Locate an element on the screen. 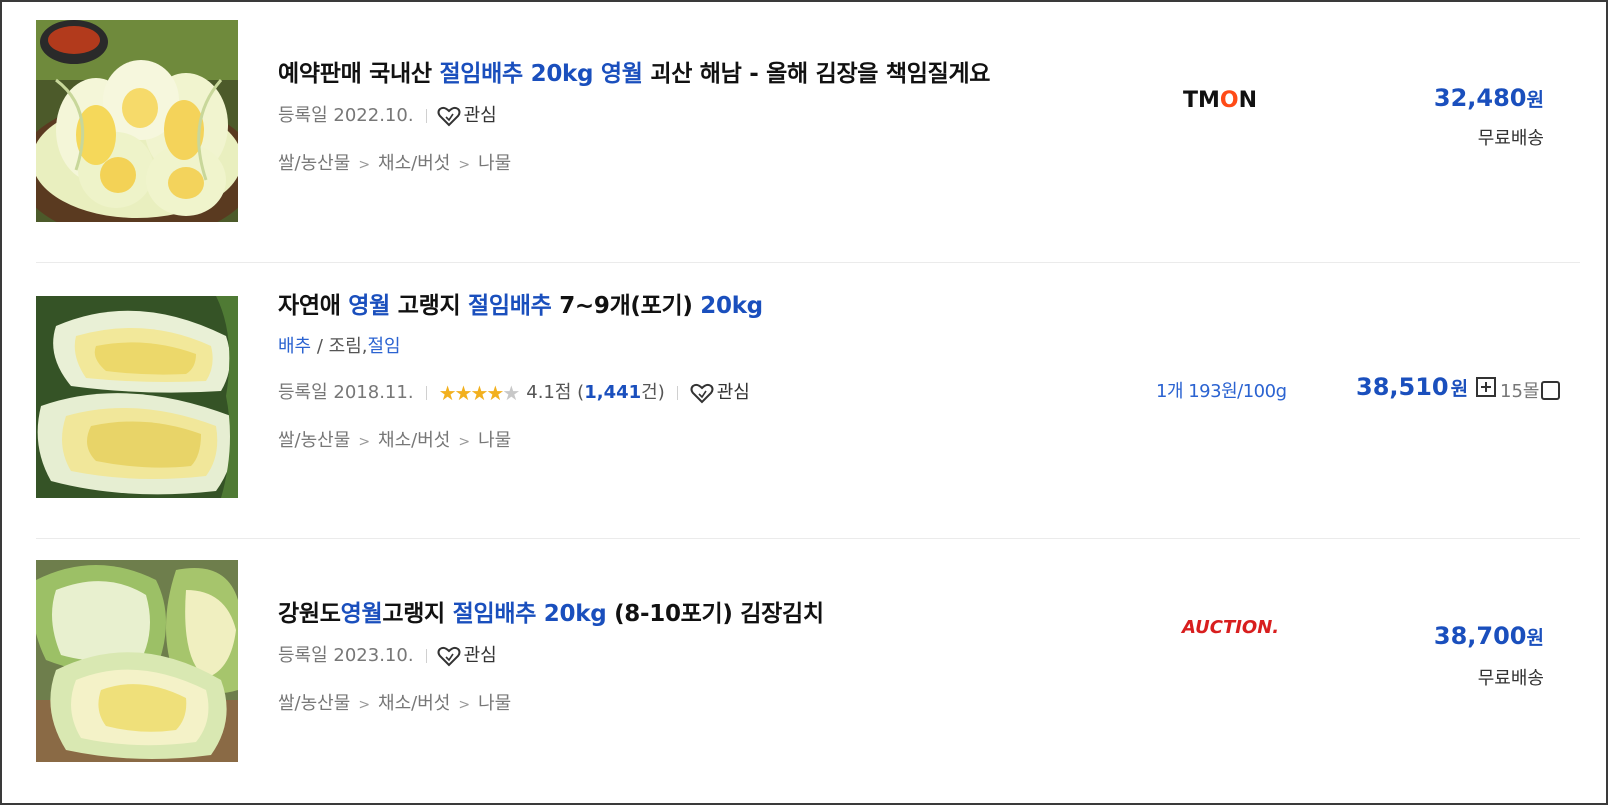  mall-logo-tmon: TMON is located at coordinates (1220, 100).